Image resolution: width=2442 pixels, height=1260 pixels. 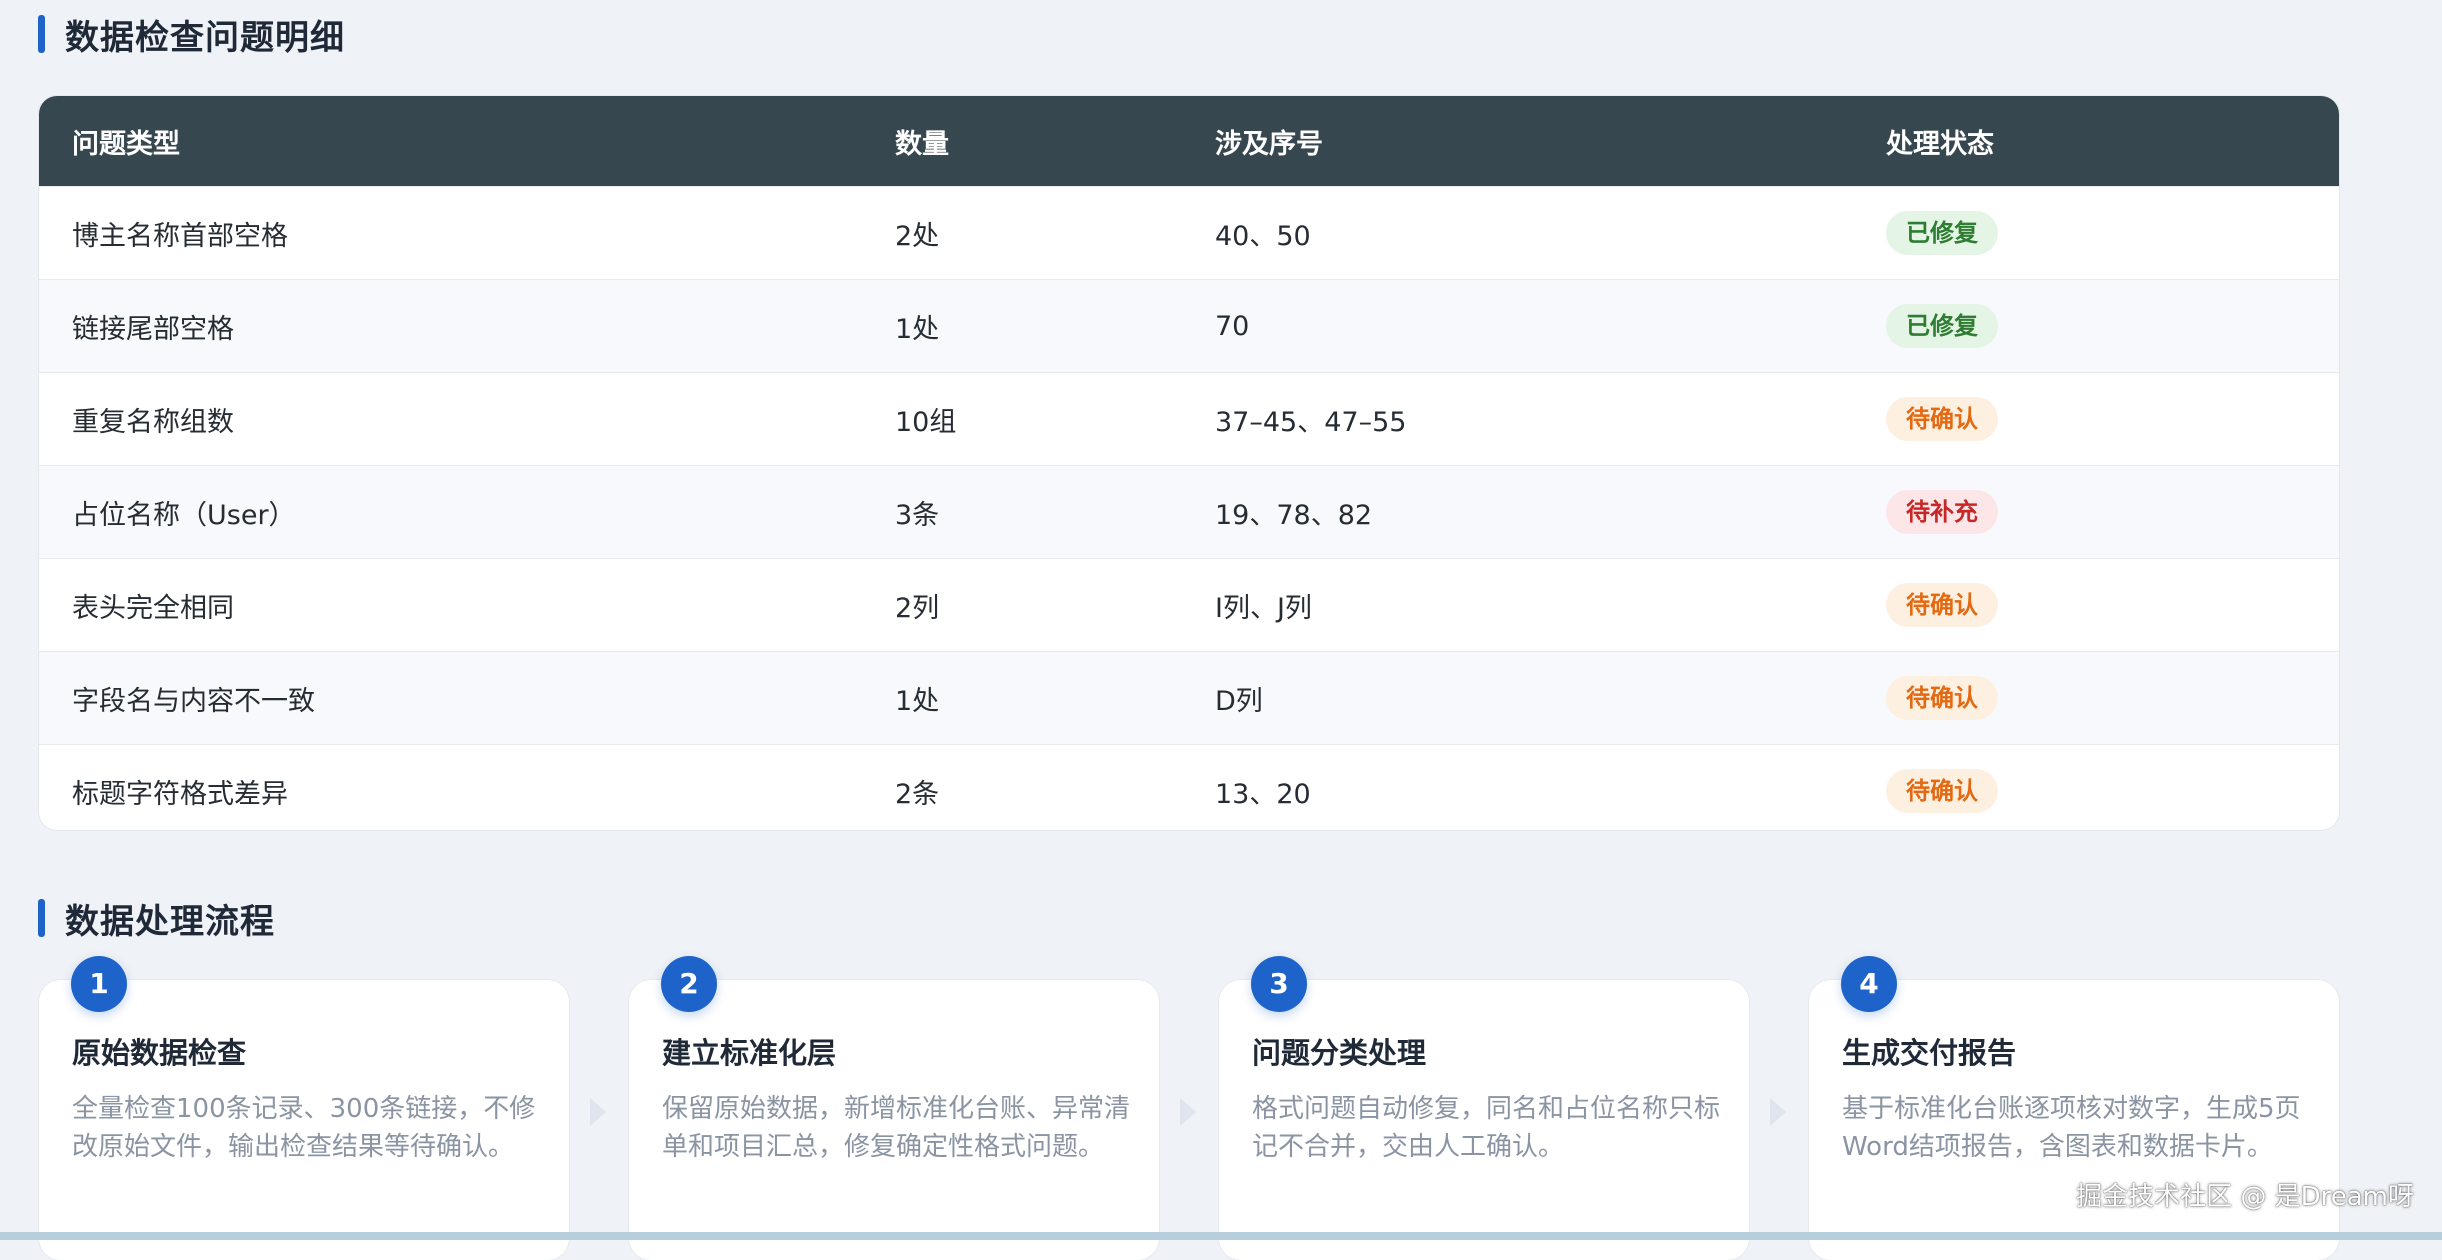 What do you see at coordinates (1269, 141) in the screenshot?
I see `header-related-ids: 涉及序号` at bounding box center [1269, 141].